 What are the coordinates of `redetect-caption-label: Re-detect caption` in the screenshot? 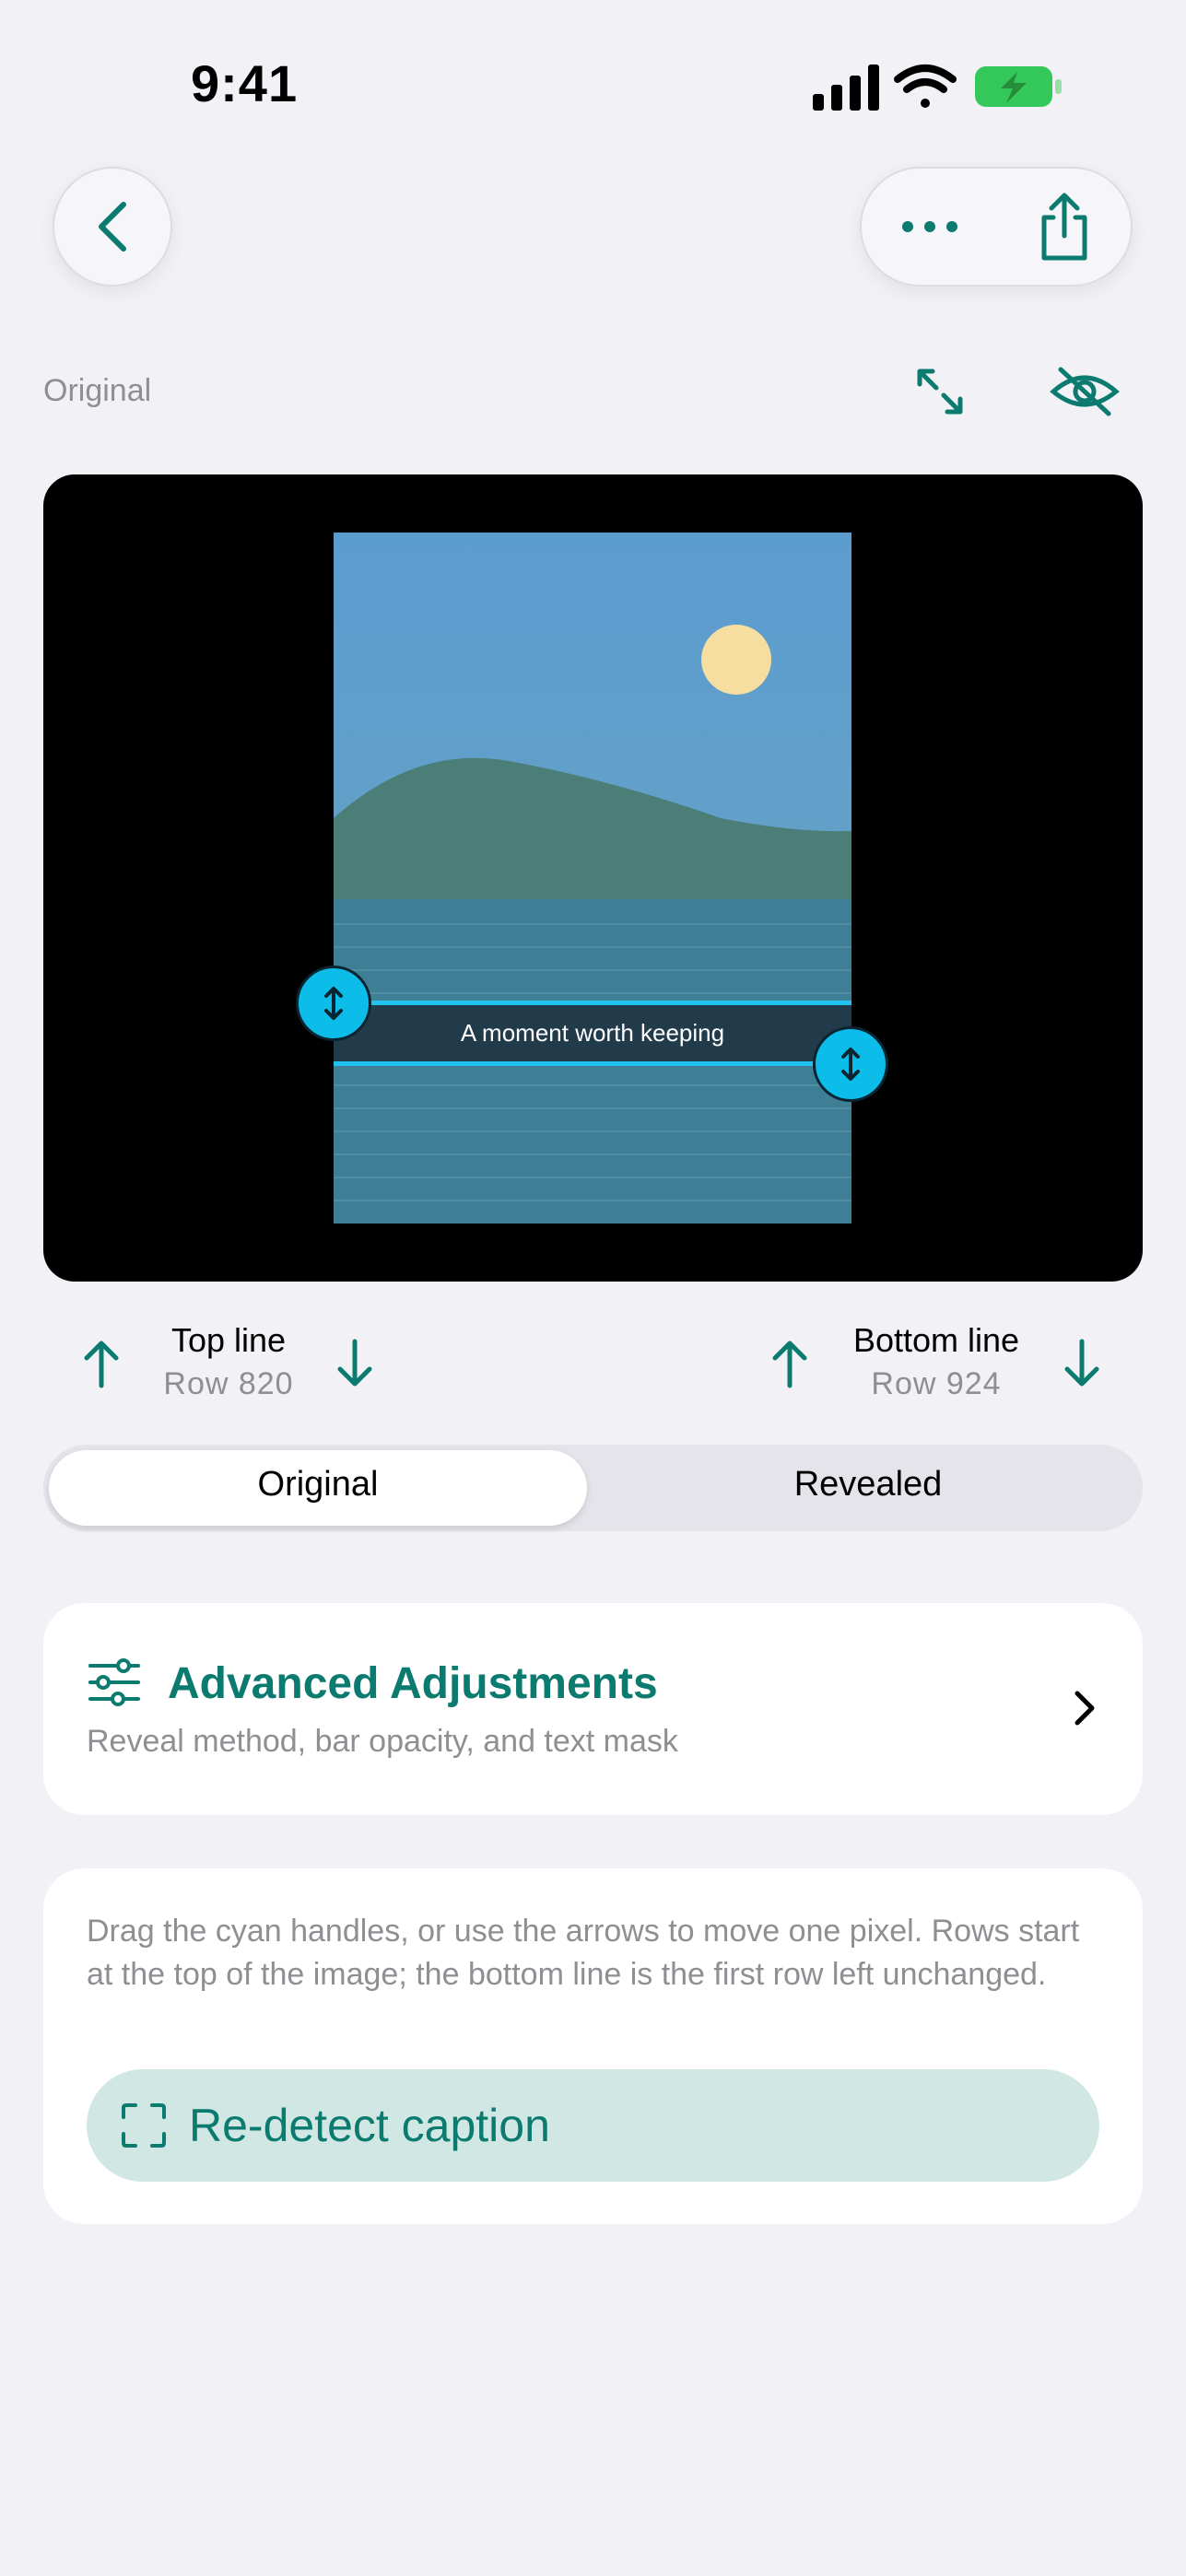 It's located at (369, 2125).